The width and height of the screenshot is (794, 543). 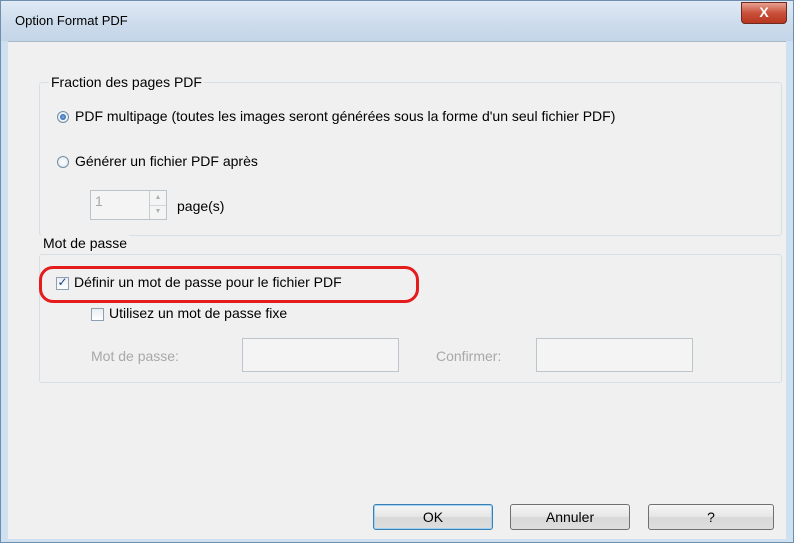 I want to click on multipage-radio, so click(x=63, y=117).